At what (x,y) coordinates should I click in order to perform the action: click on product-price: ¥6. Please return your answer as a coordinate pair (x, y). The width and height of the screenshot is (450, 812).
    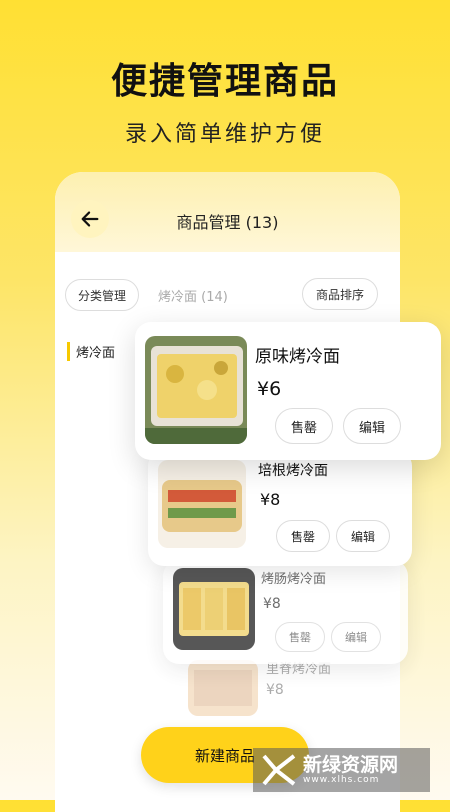
    Looking at the image, I should click on (269, 389).